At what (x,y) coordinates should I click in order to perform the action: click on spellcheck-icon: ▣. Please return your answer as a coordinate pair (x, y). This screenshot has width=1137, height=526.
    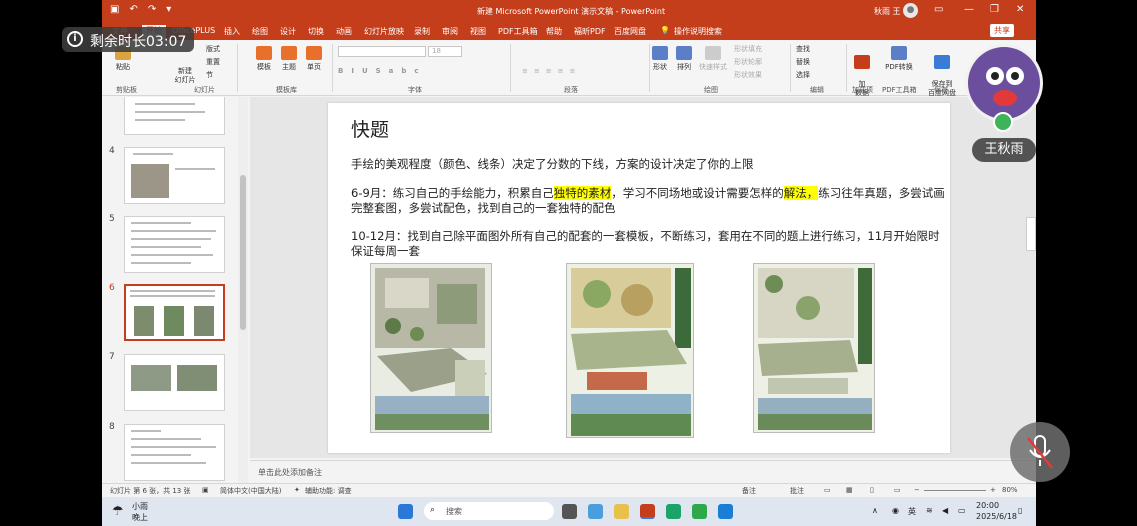
    Looking at the image, I should click on (205, 490).